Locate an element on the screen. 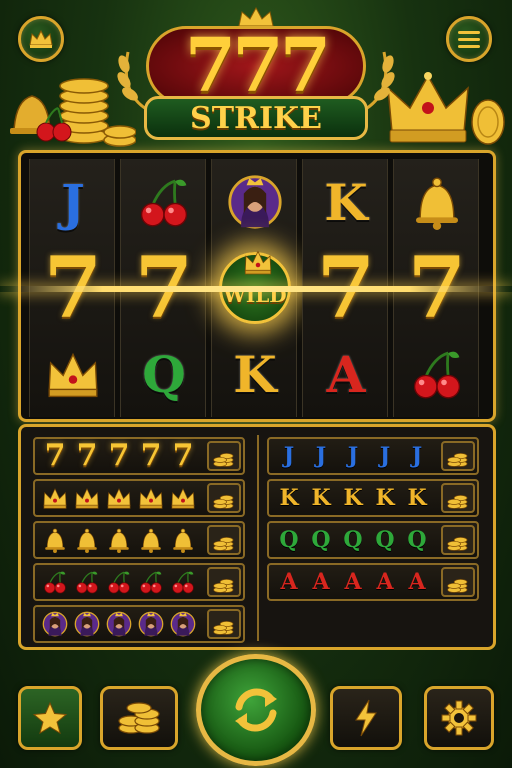 The image size is (512, 768). lightning-icon is located at coordinates (366, 718).